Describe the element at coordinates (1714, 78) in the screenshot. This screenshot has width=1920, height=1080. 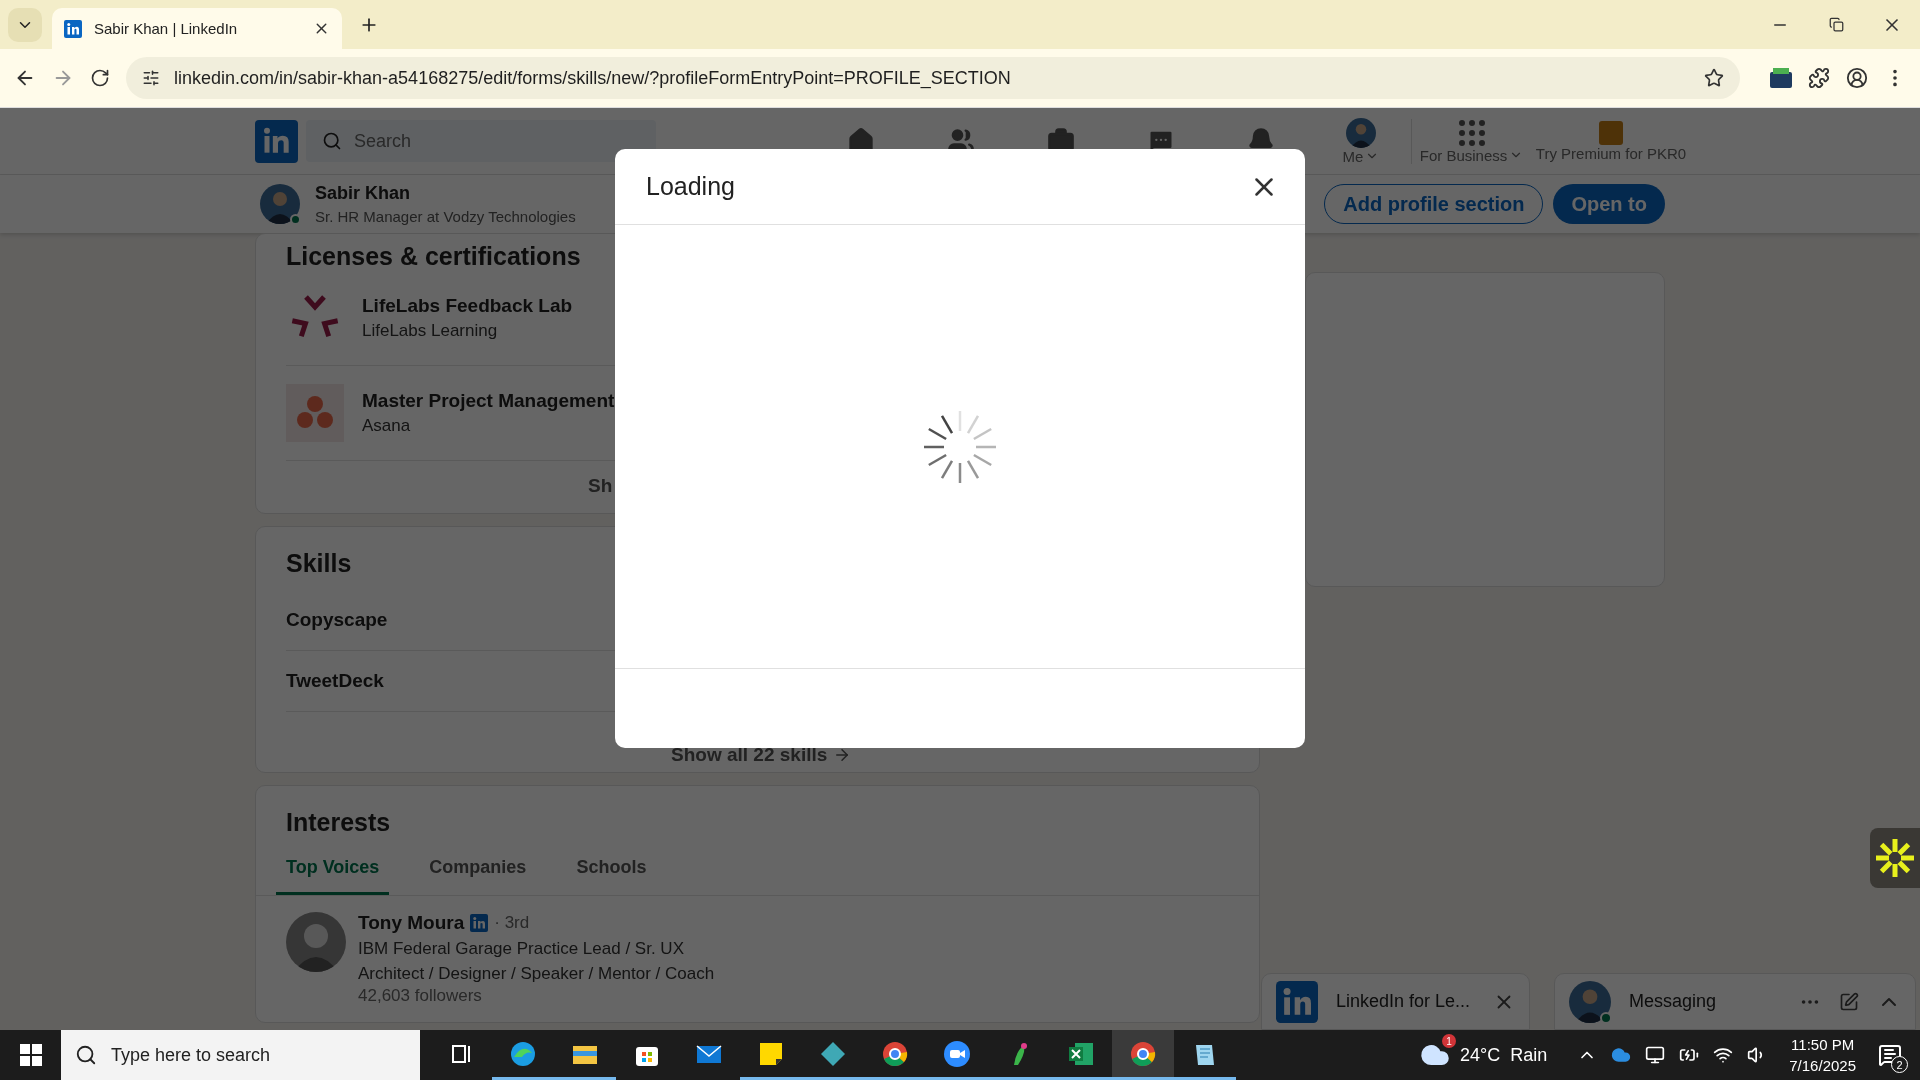
I see `star-icon` at that location.